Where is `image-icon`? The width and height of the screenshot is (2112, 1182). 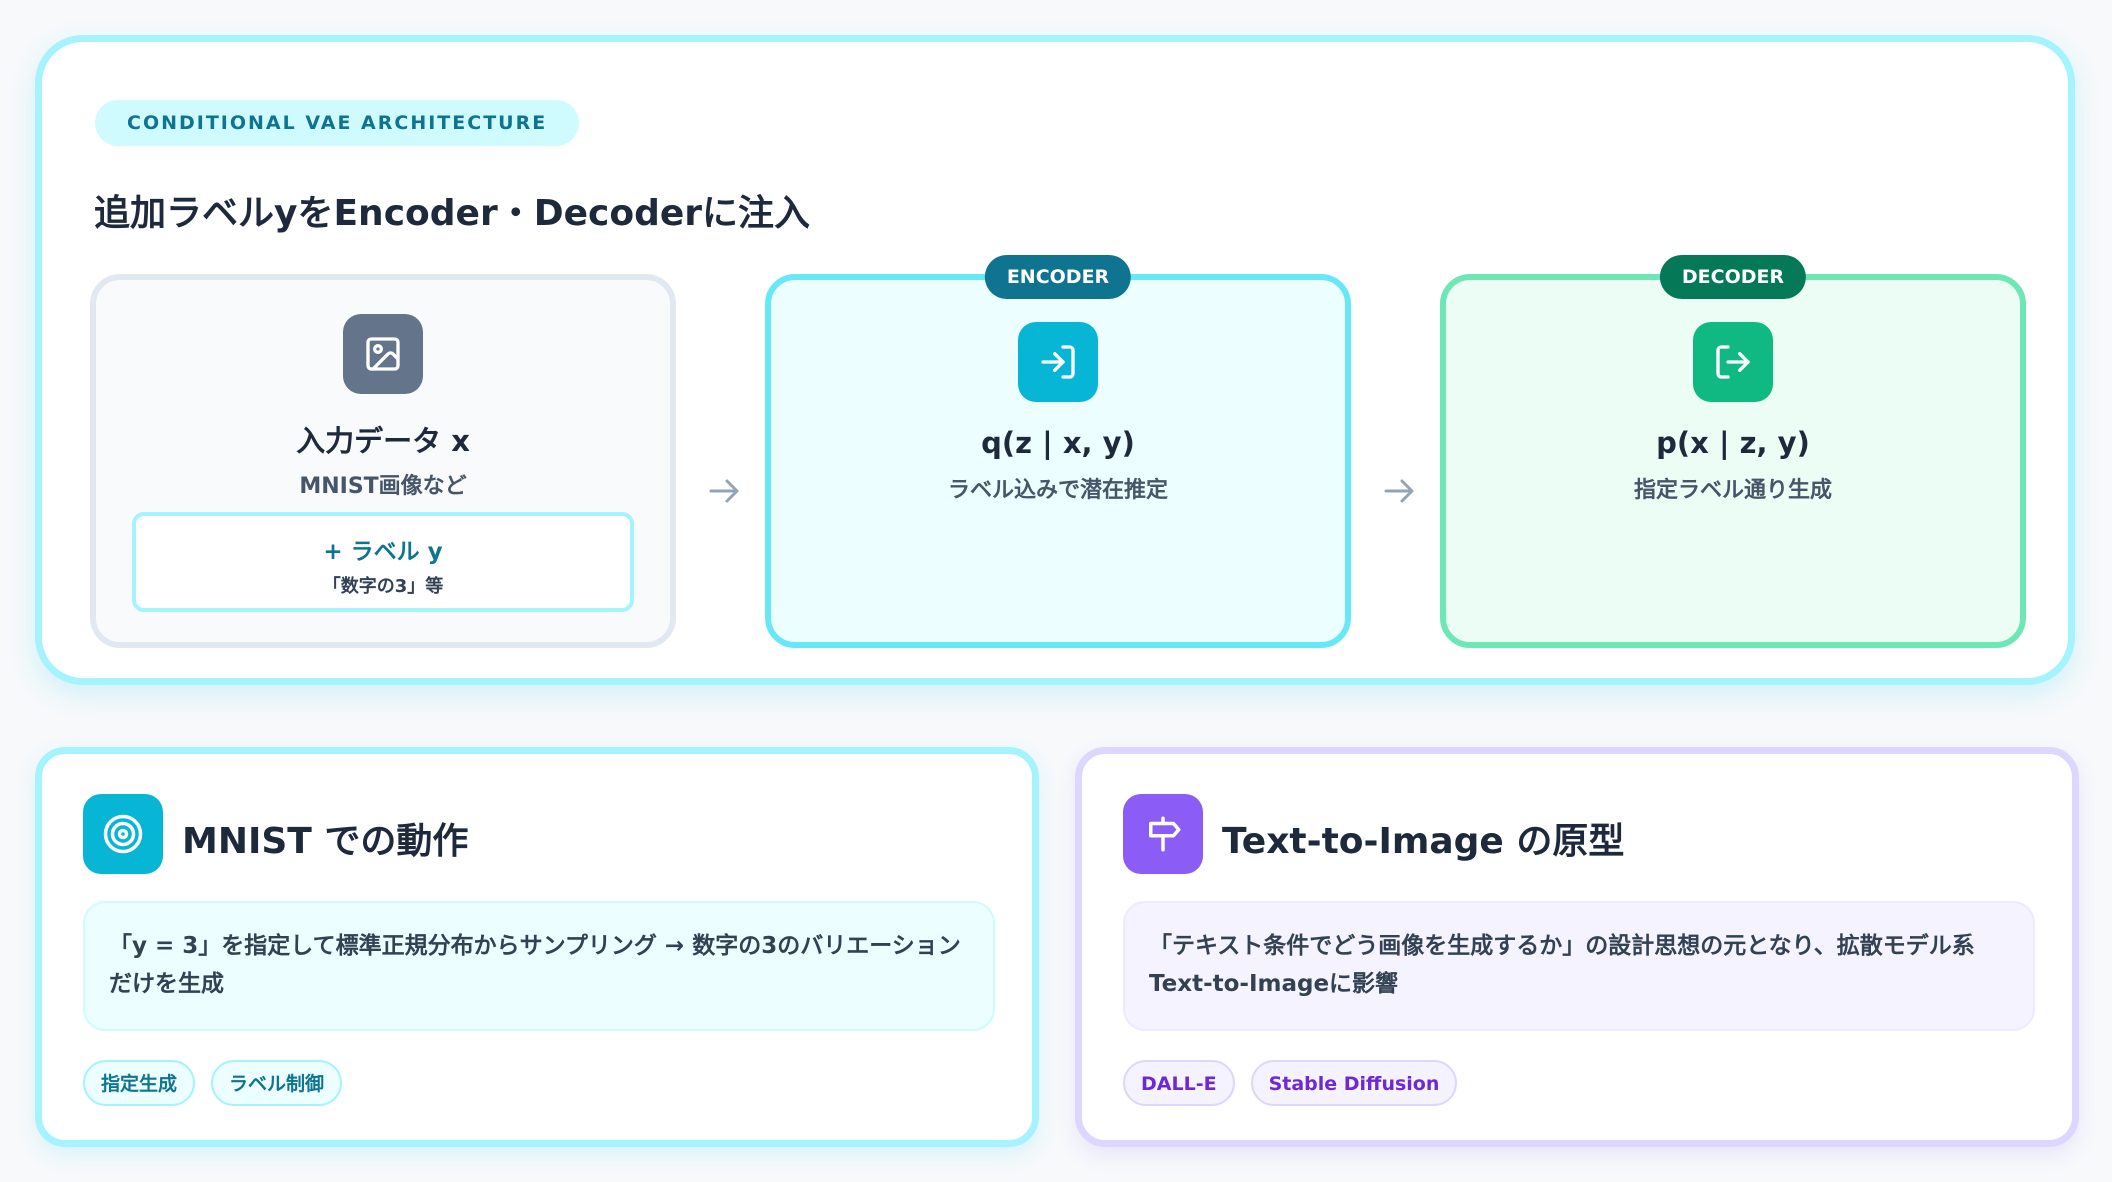
image-icon is located at coordinates (383, 354).